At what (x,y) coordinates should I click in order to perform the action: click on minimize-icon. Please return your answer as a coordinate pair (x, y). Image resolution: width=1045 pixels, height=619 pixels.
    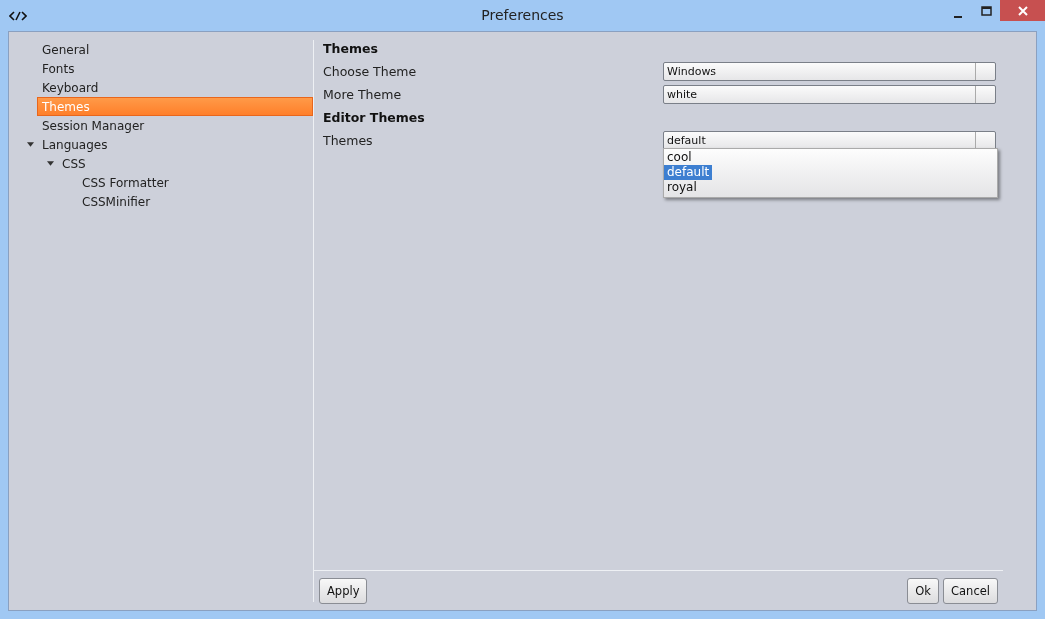
    Looking at the image, I should click on (958, 16).